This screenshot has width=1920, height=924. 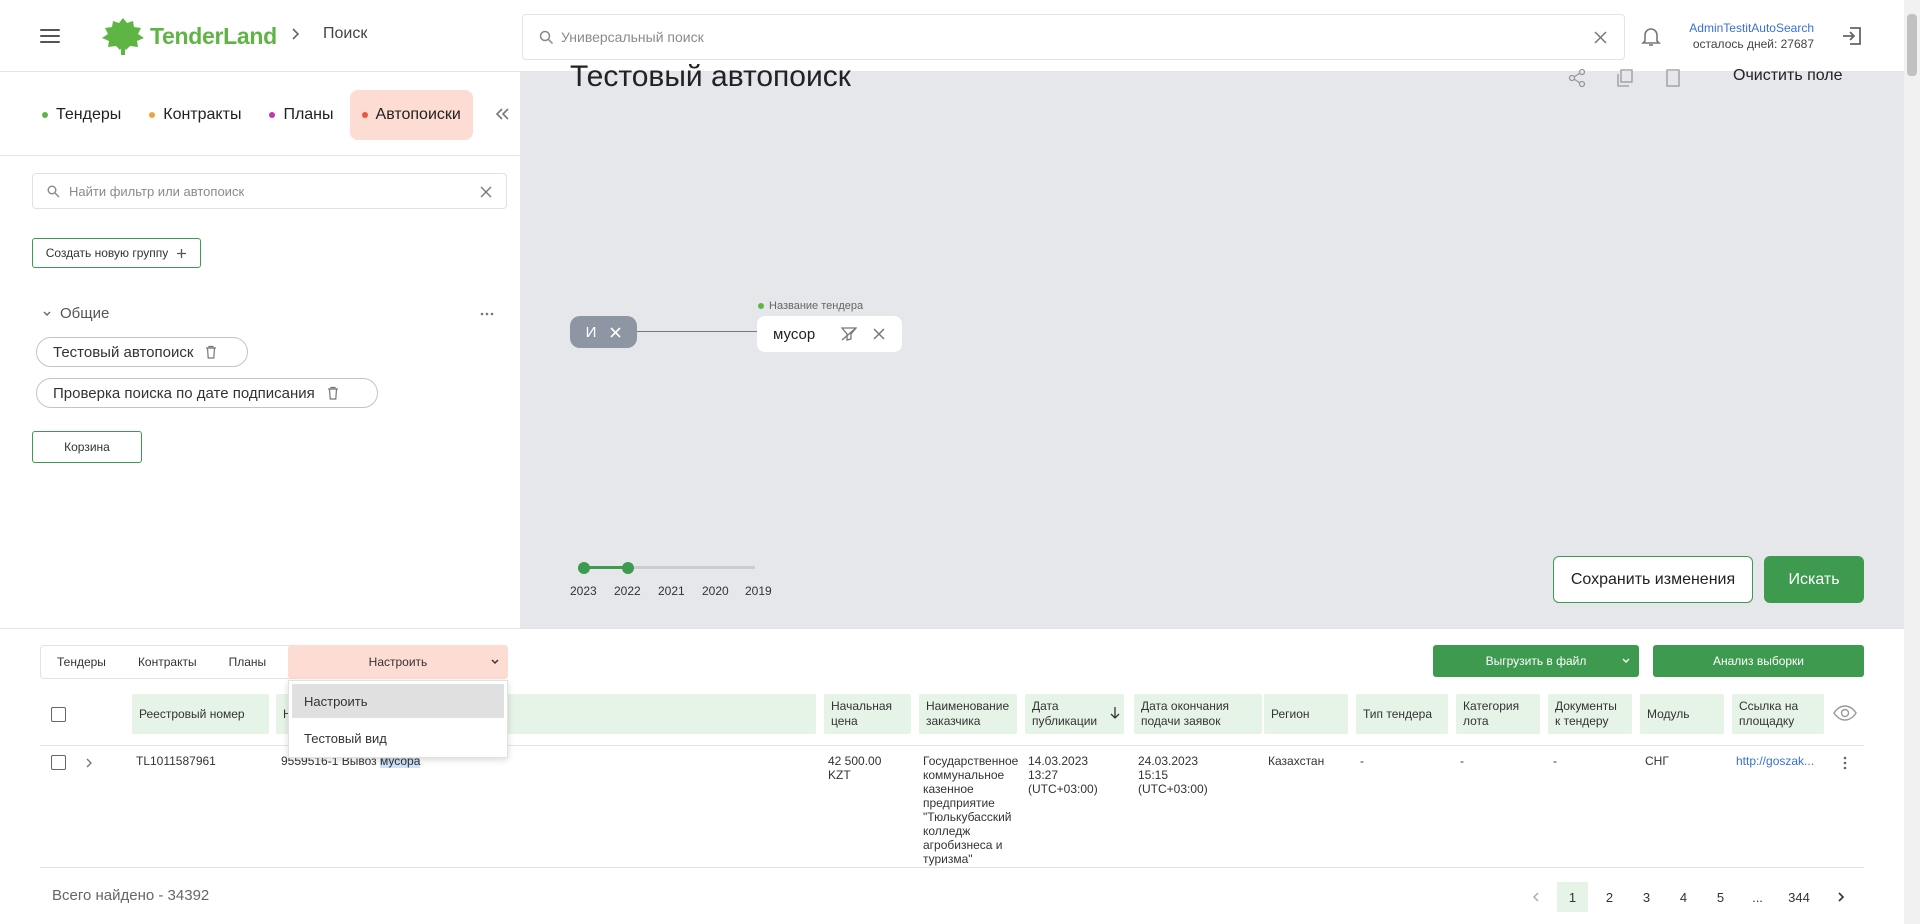 What do you see at coordinates (1737, 28) in the screenshot?
I see `user-name: AdminTestitAutoSearch` at bounding box center [1737, 28].